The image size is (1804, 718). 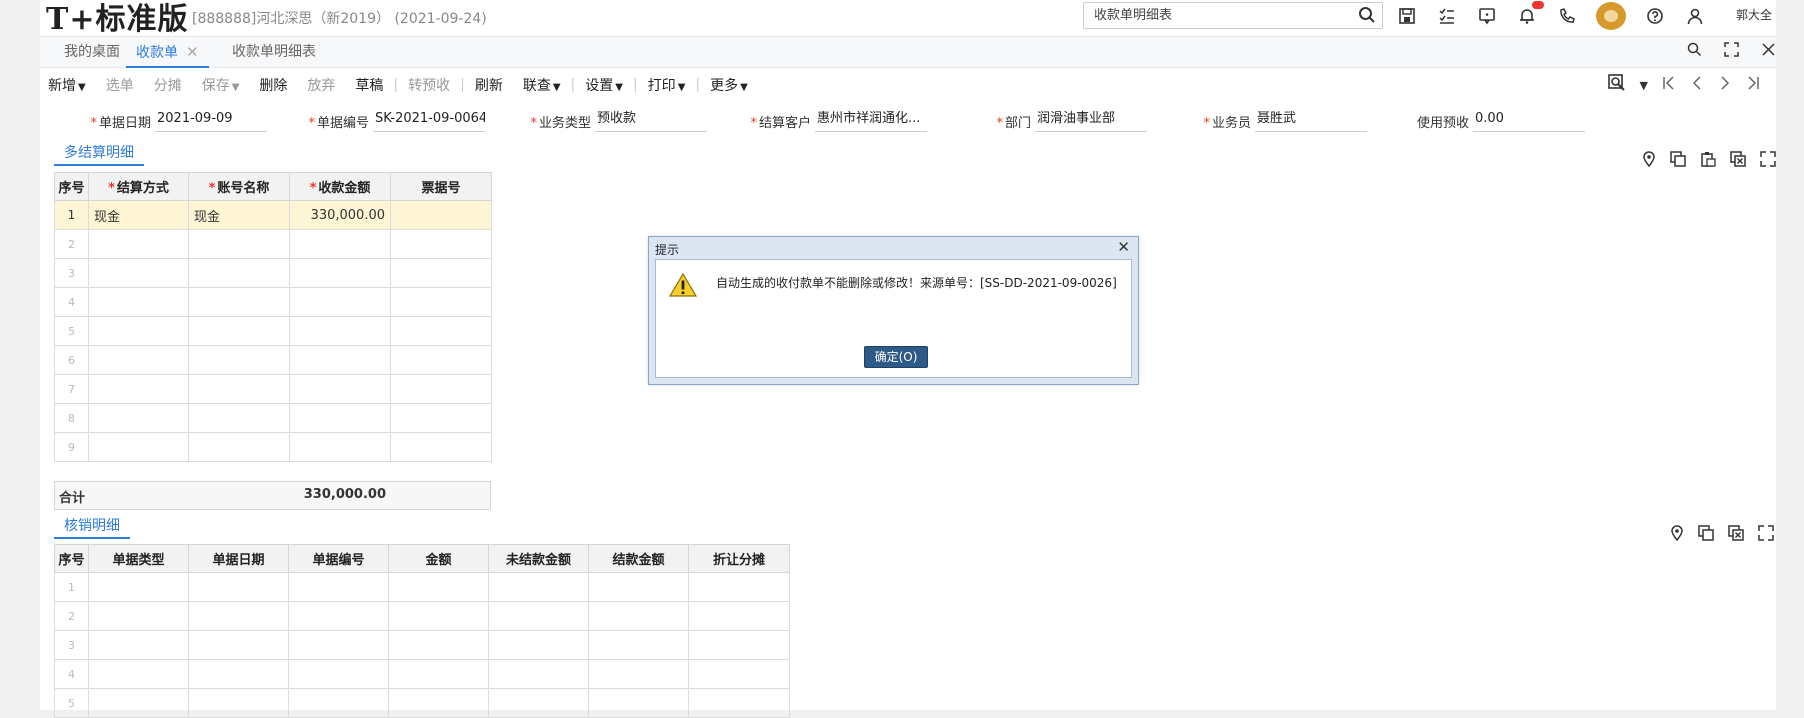 I want to click on global-search-input: 收款单明细表, so click(x=1233, y=15).